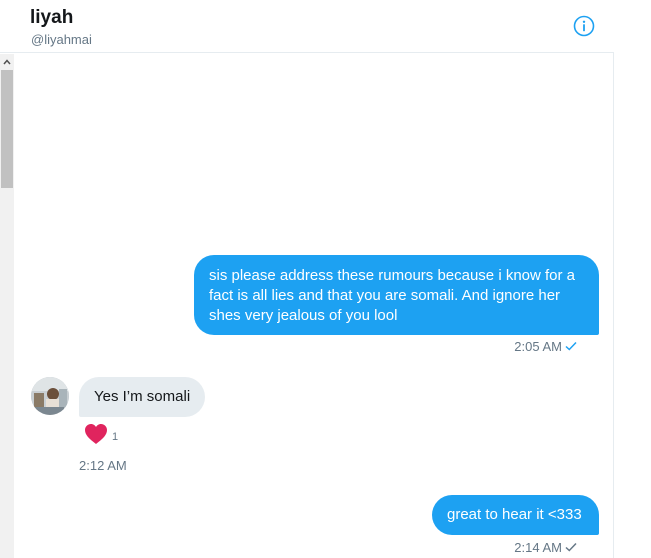  What do you see at coordinates (7, 129) in the screenshot?
I see `scroll-thumb` at bounding box center [7, 129].